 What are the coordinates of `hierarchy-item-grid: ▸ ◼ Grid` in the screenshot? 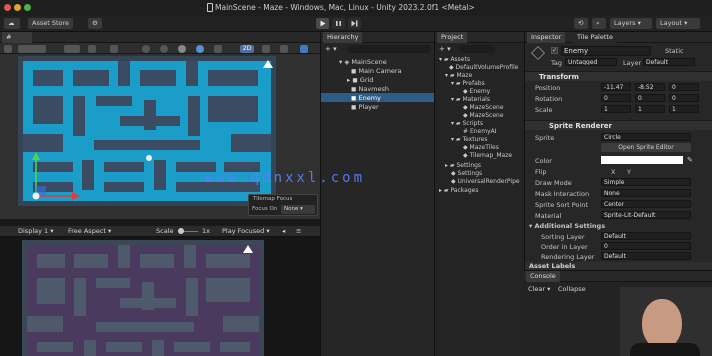 It's located at (360, 80).